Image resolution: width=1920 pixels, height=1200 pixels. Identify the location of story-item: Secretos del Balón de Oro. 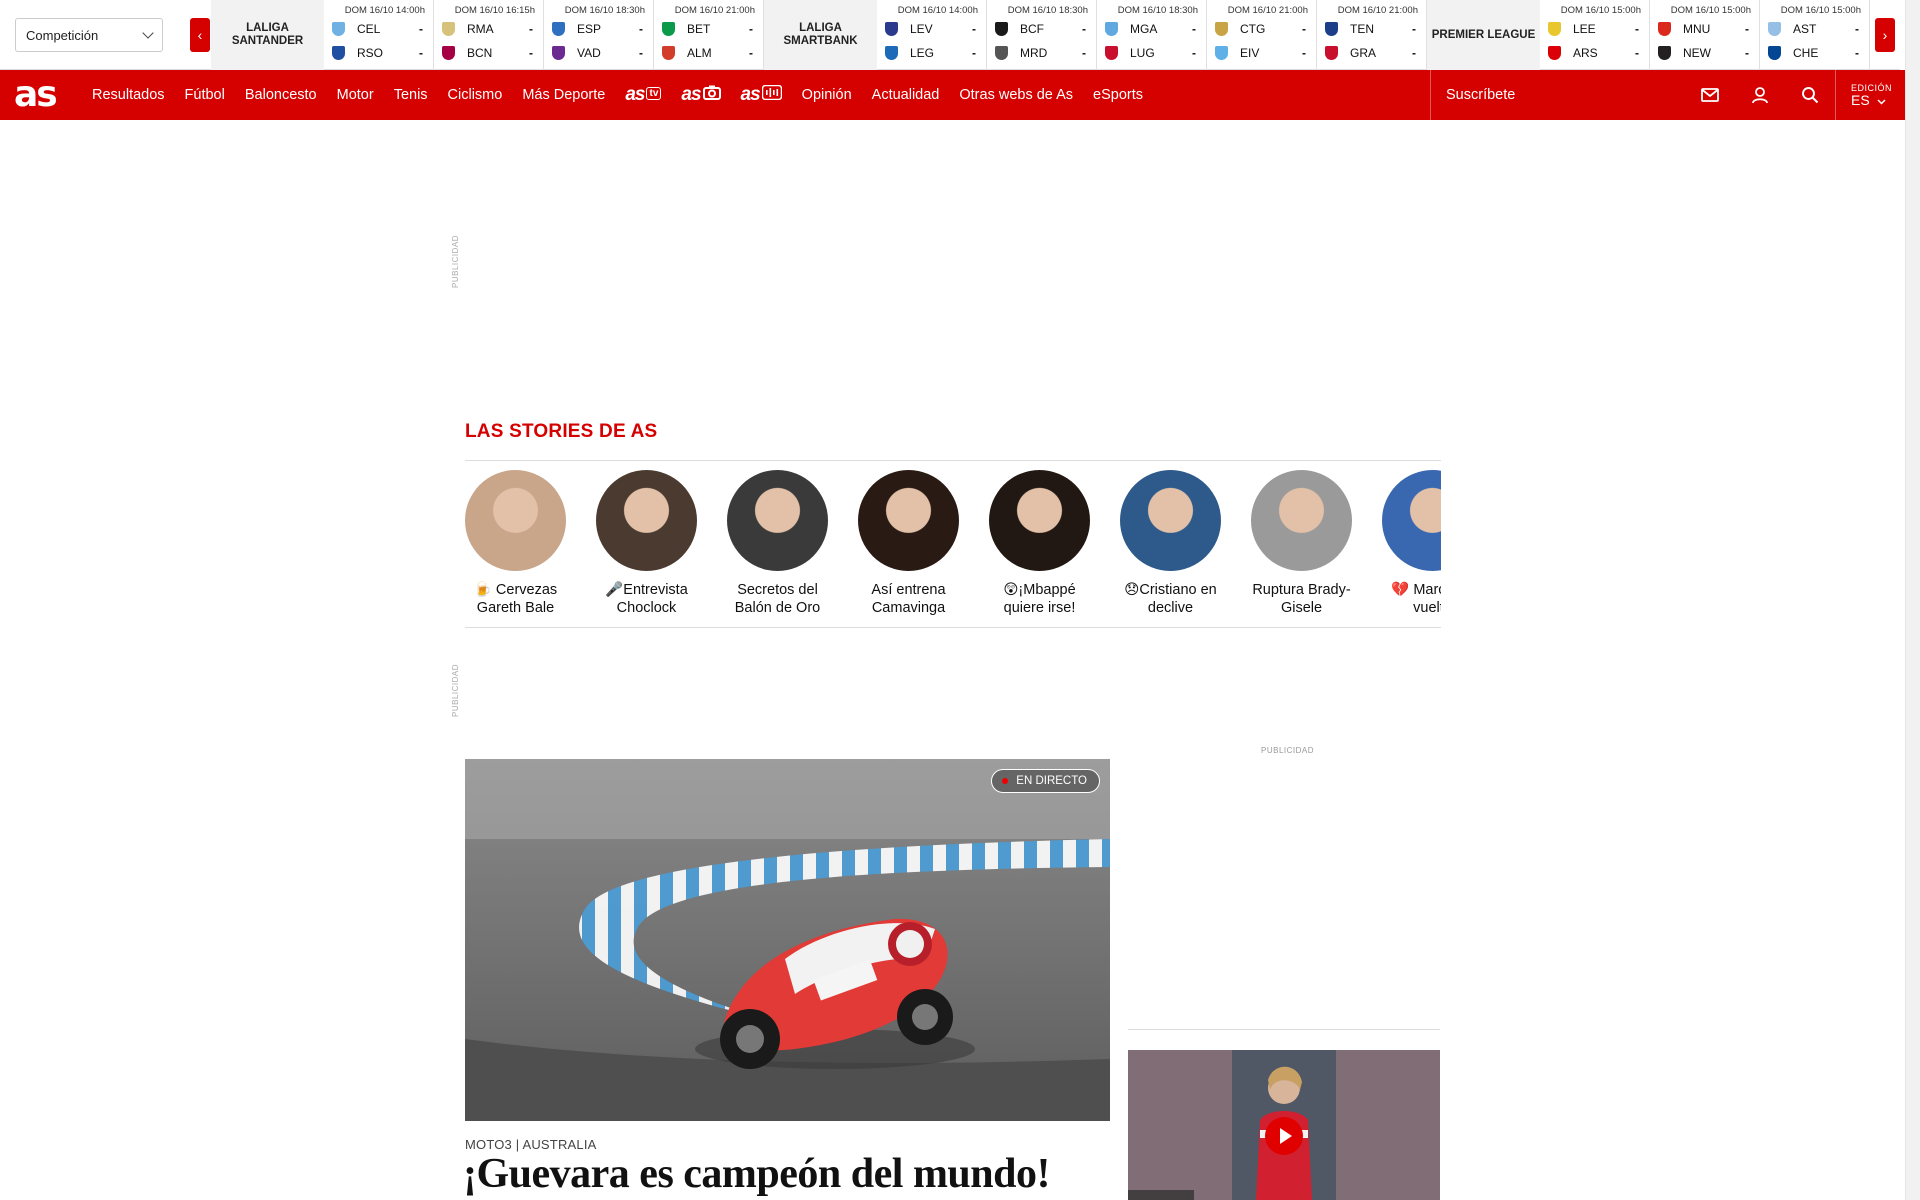
(792, 544).